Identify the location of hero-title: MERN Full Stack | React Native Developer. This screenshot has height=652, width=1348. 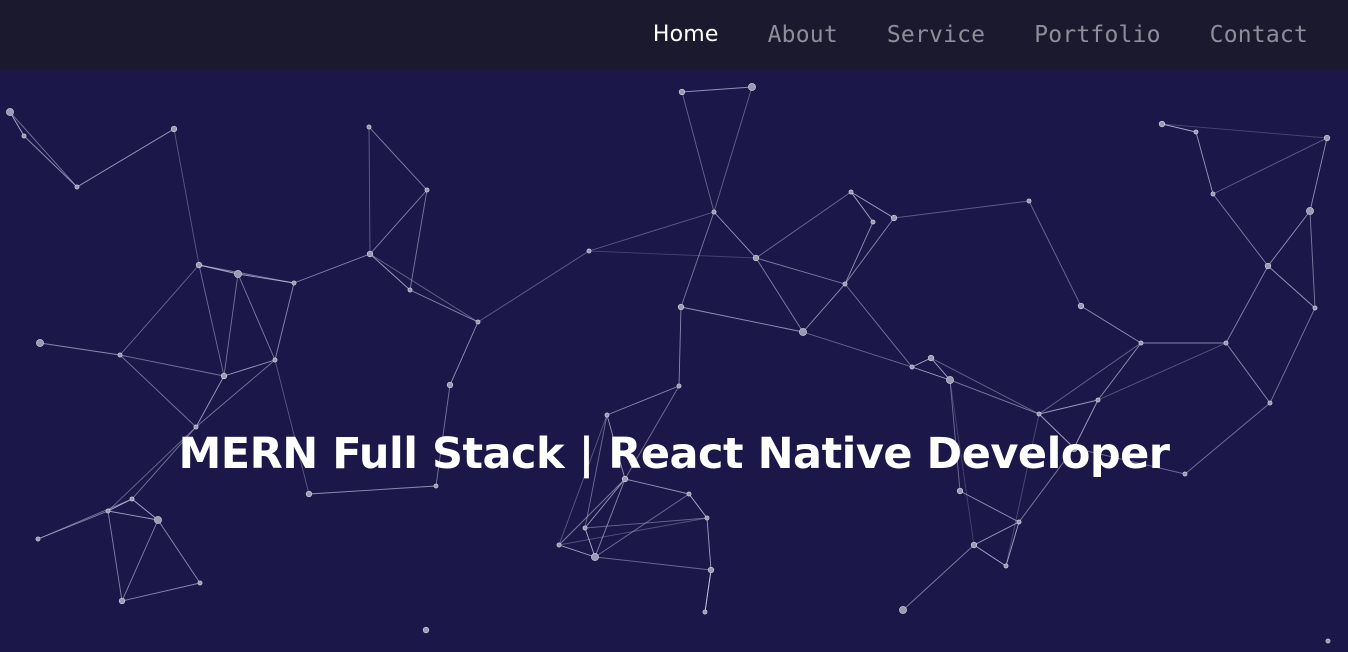
(674, 454).